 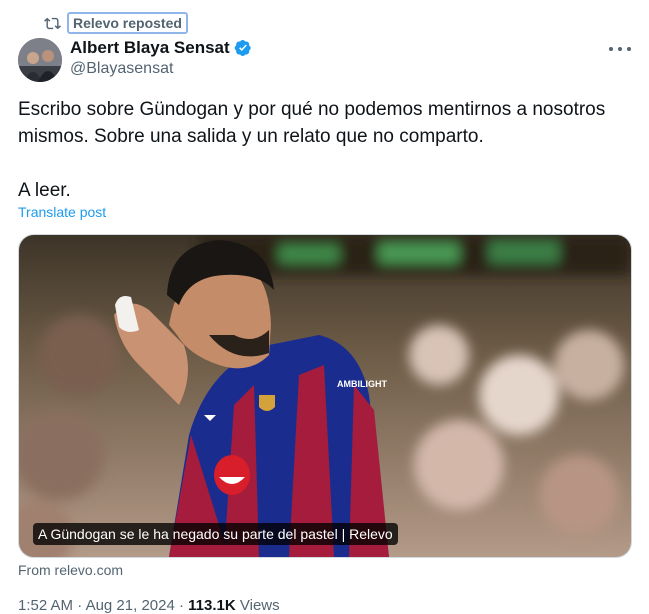 I want to click on author-name: Albert Blaya Sensat, so click(x=161, y=48).